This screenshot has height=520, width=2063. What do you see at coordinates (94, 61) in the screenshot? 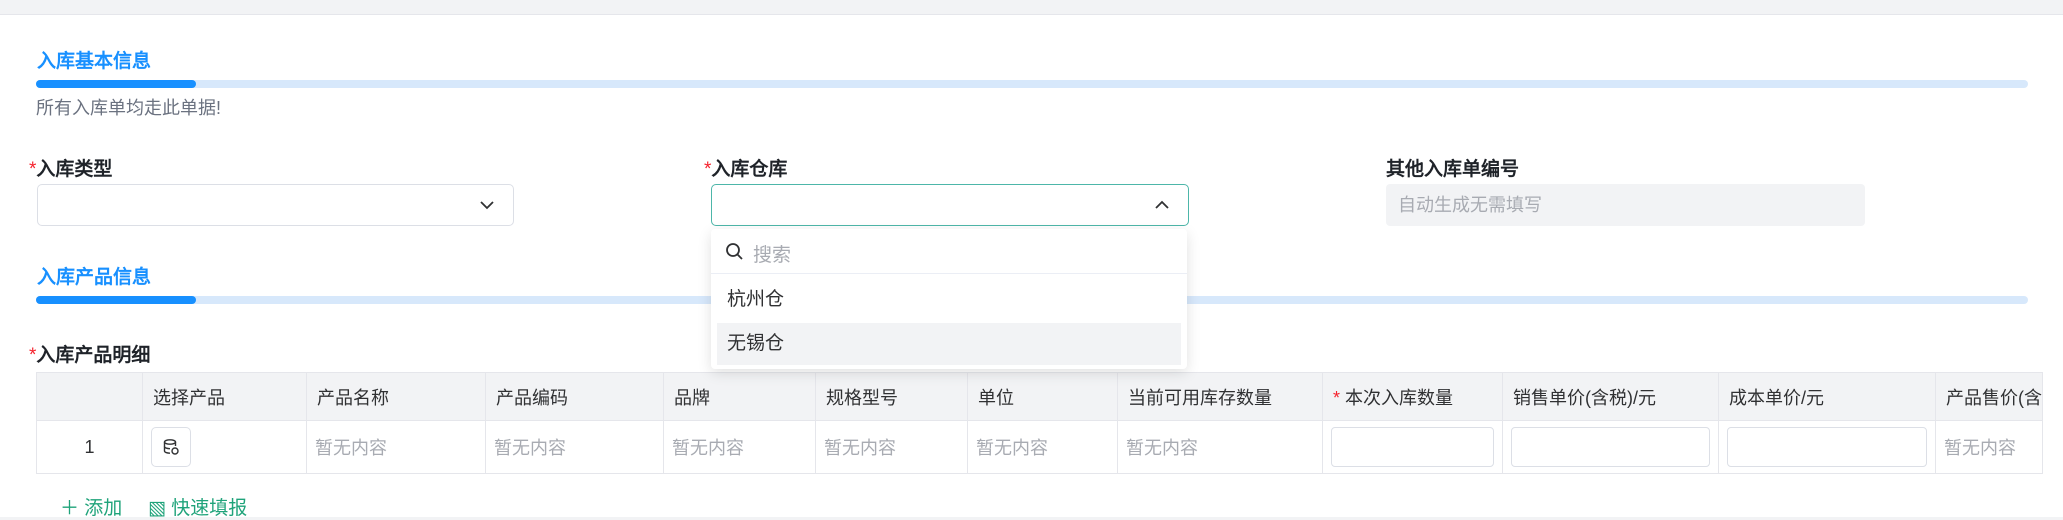
I see `section-title-basic: 入库基本信息` at bounding box center [94, 61].